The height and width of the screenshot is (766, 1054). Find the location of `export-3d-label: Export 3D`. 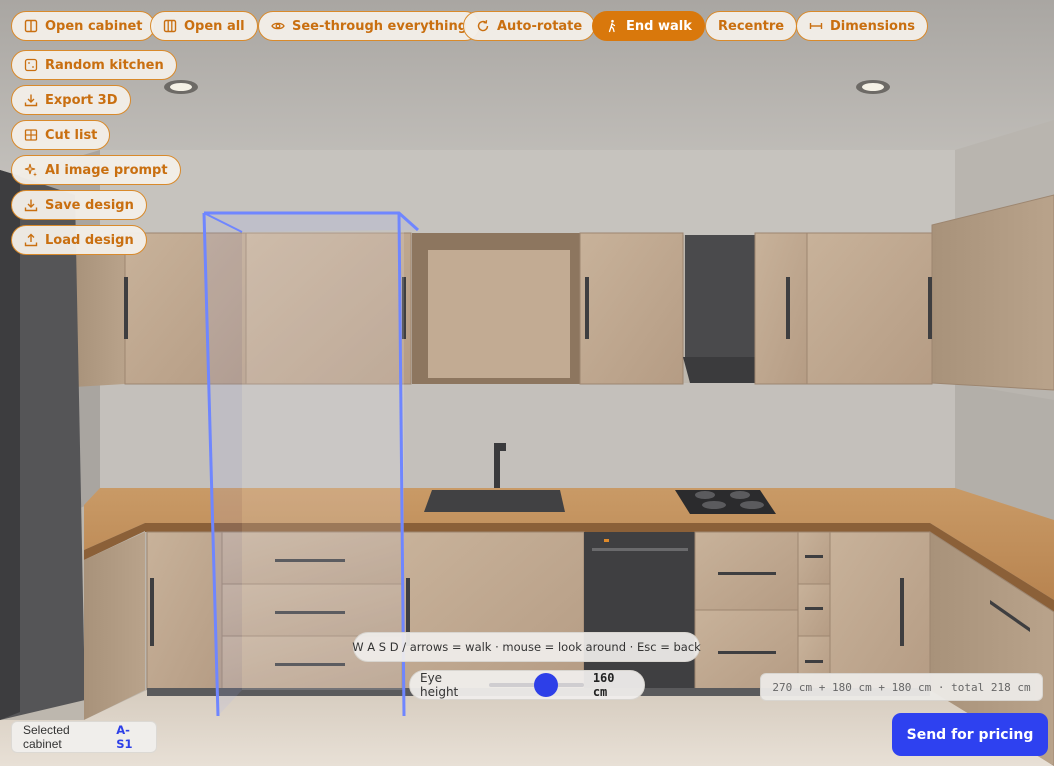

export-3d-label: Export 3D is located at coordinates (81, 100).